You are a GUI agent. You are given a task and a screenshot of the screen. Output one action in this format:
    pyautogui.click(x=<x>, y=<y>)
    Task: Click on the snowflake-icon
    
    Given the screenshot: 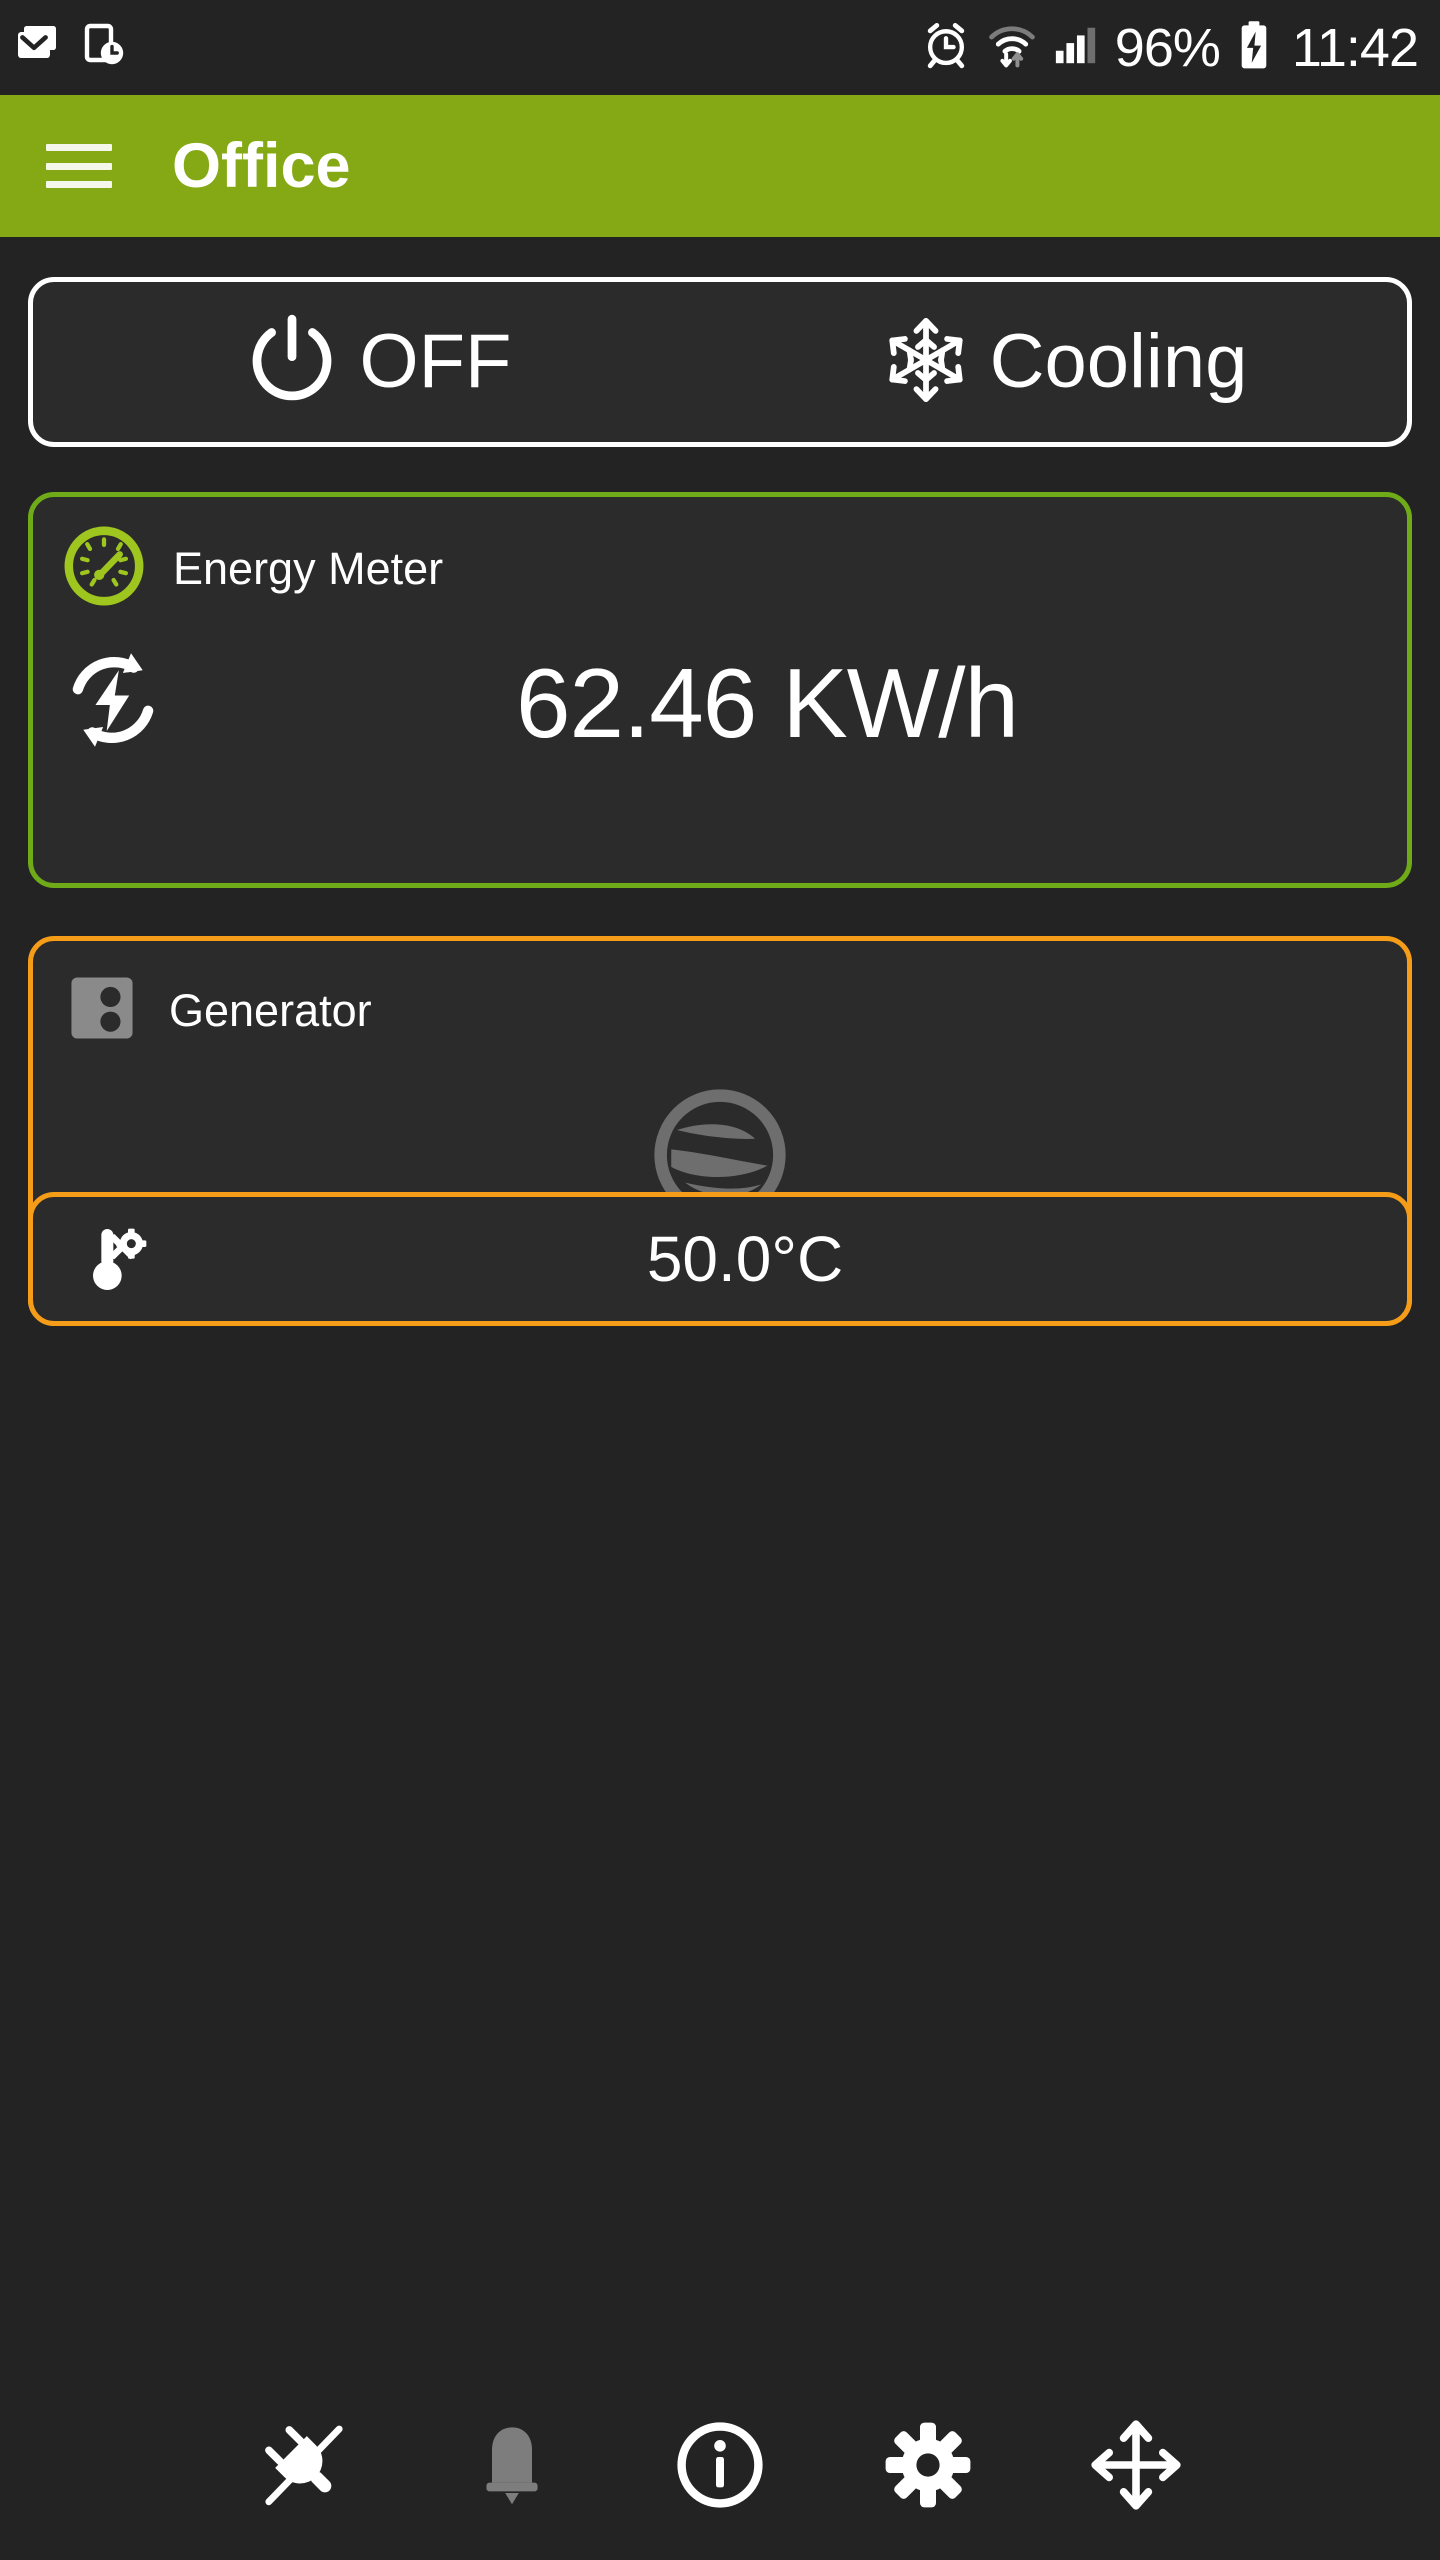 What is the action you would take?
    pyautogui.click(x=926, y=362)
    